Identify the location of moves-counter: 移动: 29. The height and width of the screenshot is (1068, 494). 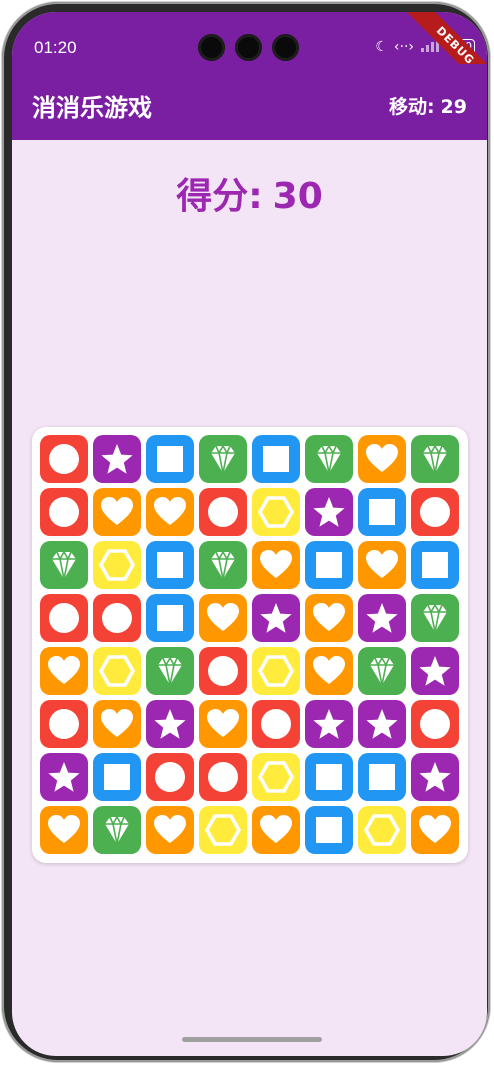
(428, 105).